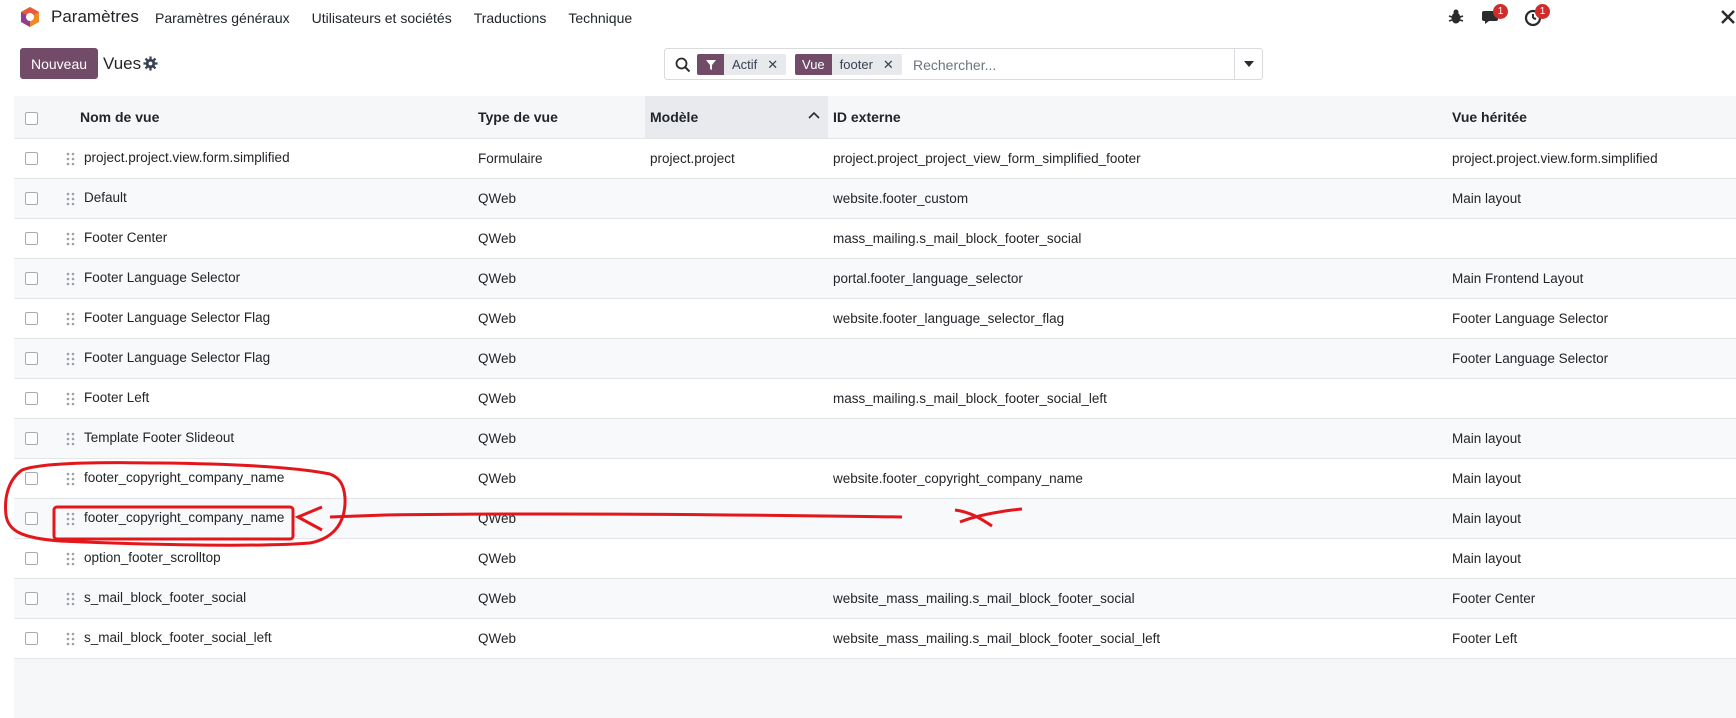 The width and height of the screenshot is (1736, 718). I want to click on cell-view-name-wrapper: s_mail_block_footer_social_left, so click(264, 638).